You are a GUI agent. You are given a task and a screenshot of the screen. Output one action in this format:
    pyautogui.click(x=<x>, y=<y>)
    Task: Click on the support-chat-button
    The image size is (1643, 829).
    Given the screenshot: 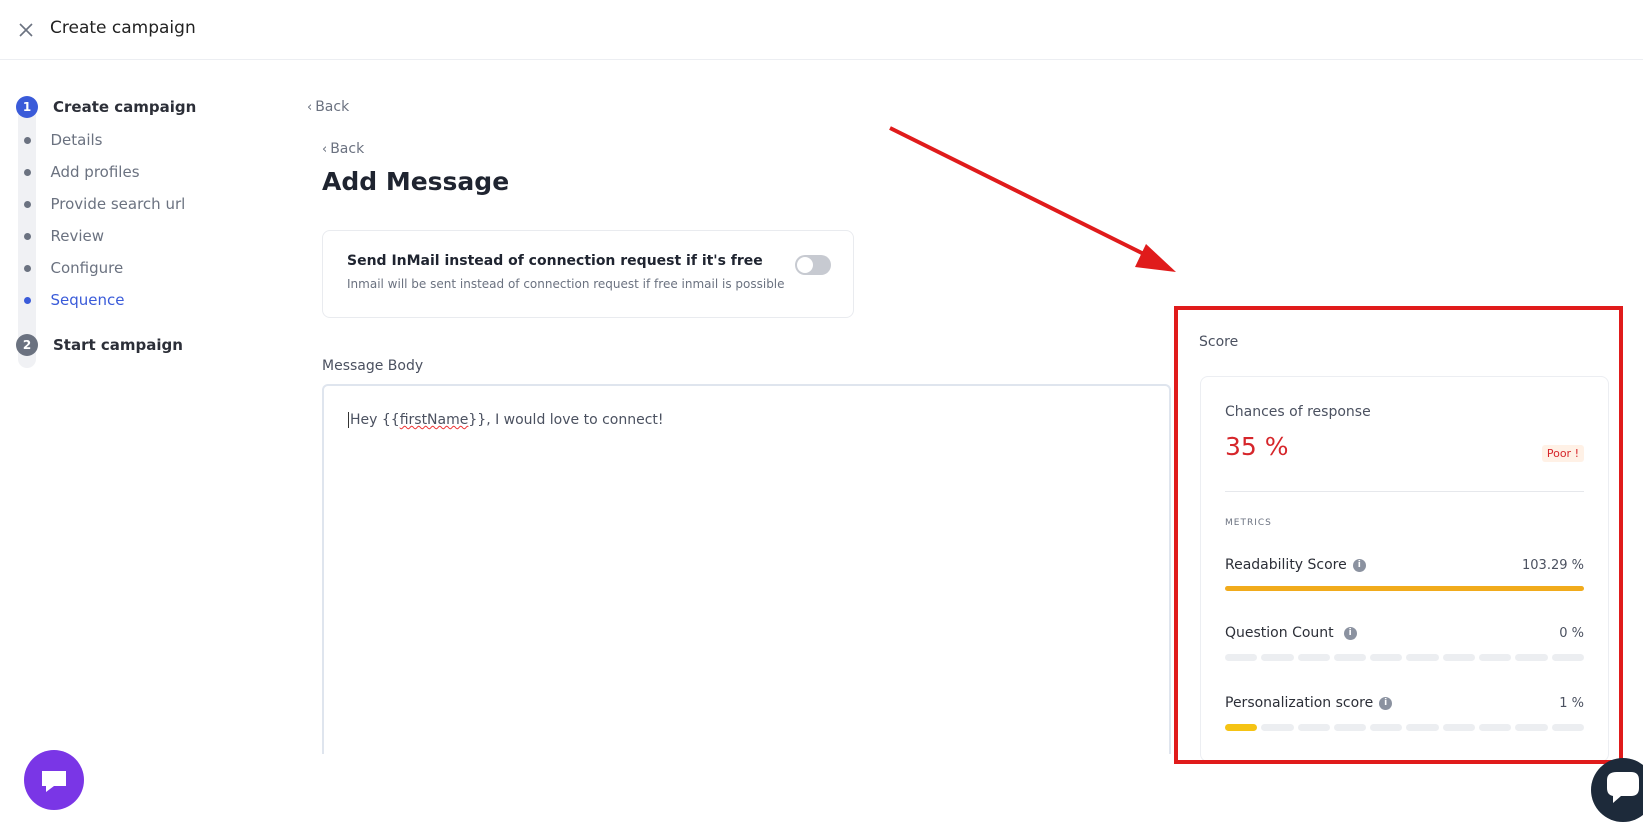 What is the action you would take?
    pyautogui.click(x=1617, y=790)
    